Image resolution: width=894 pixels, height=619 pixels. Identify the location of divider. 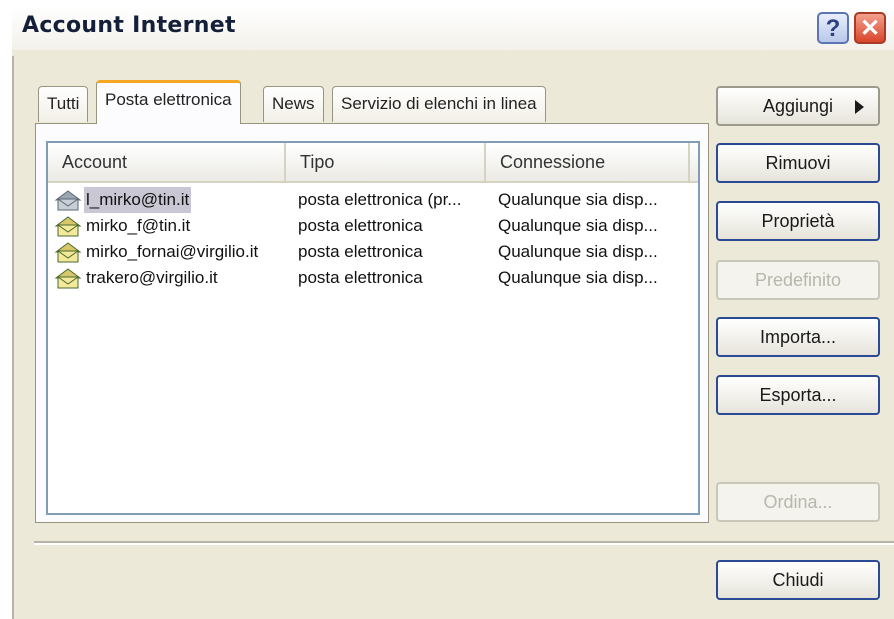
(464, 543).